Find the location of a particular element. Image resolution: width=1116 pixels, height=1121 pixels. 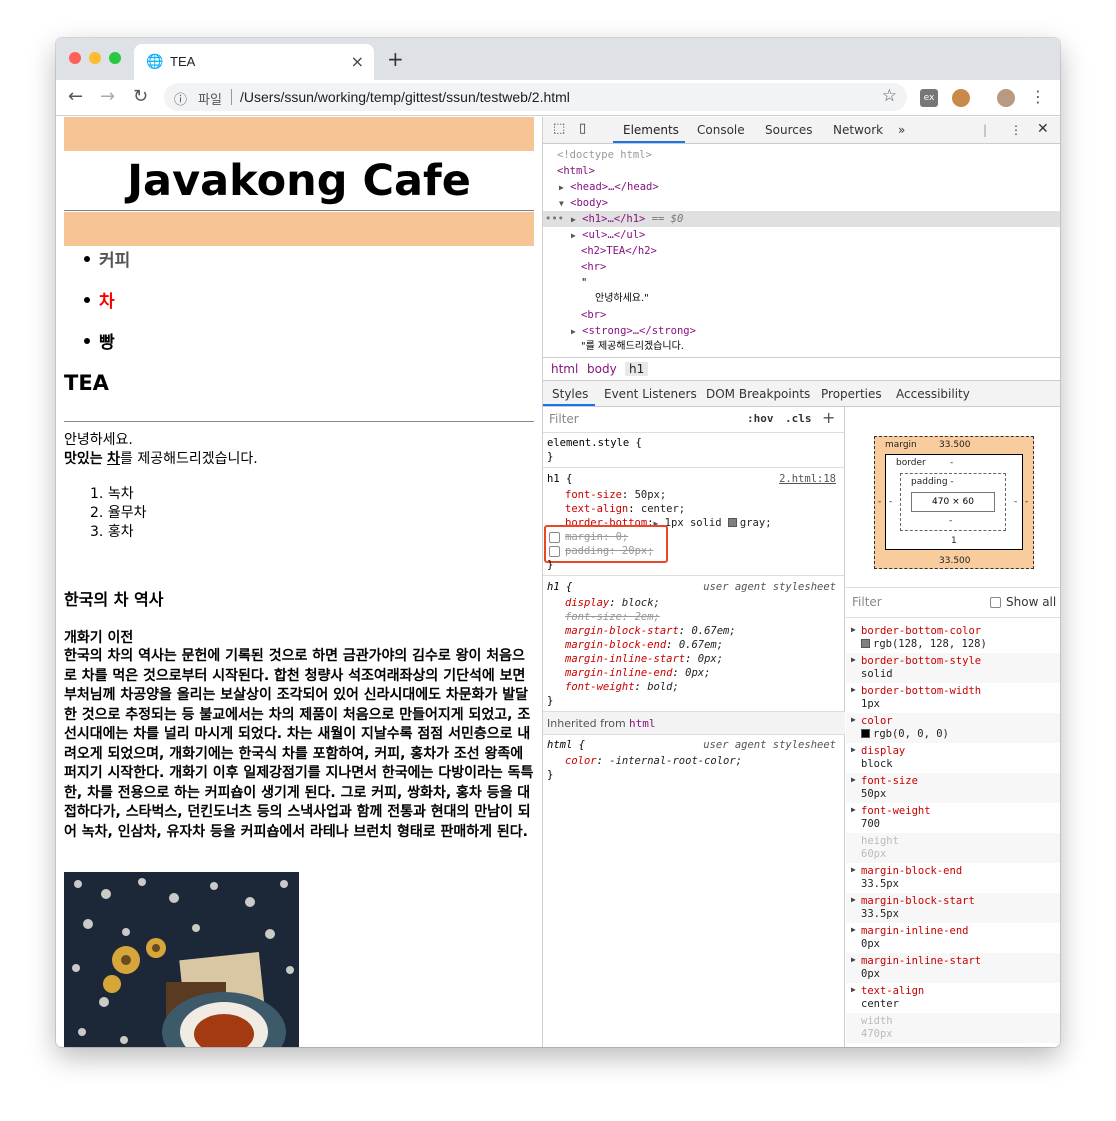

back-icon: ← is located at coordinates (75, 97).